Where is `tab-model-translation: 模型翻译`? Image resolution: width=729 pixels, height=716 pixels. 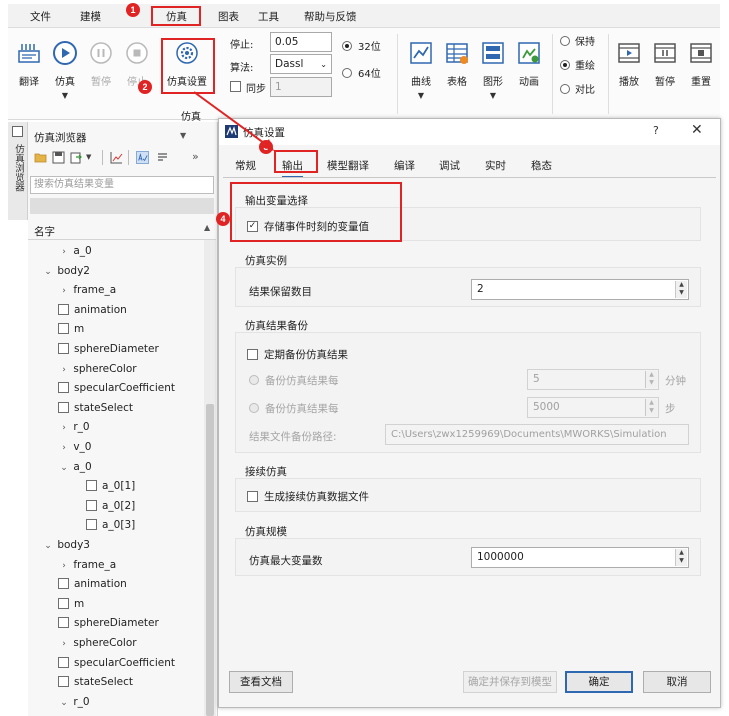
tab-model-translation: 模型翻译 is located at coordinates (348, 165).